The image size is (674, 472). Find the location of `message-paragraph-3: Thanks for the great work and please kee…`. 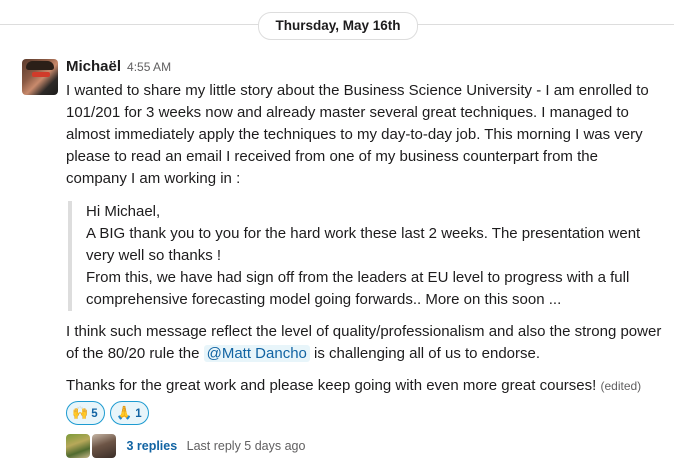

message-paragraph-3: Thanks for the great work and please kee… is located at coordinates (354, 385).